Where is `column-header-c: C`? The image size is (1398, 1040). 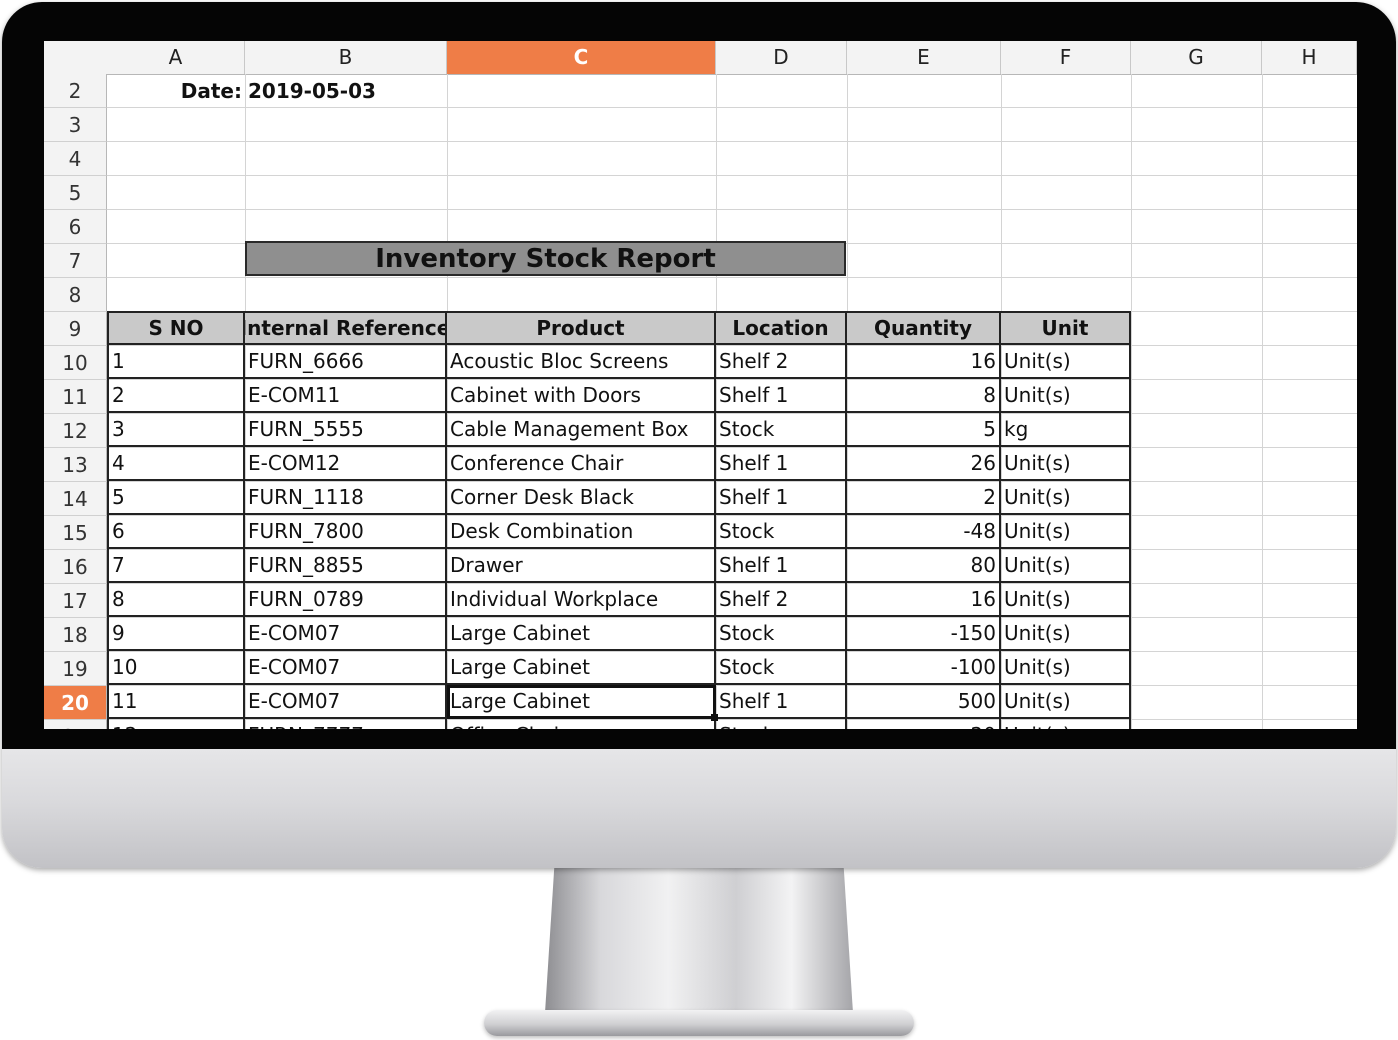 column-header-c: C is located at coordinates (581, 57).